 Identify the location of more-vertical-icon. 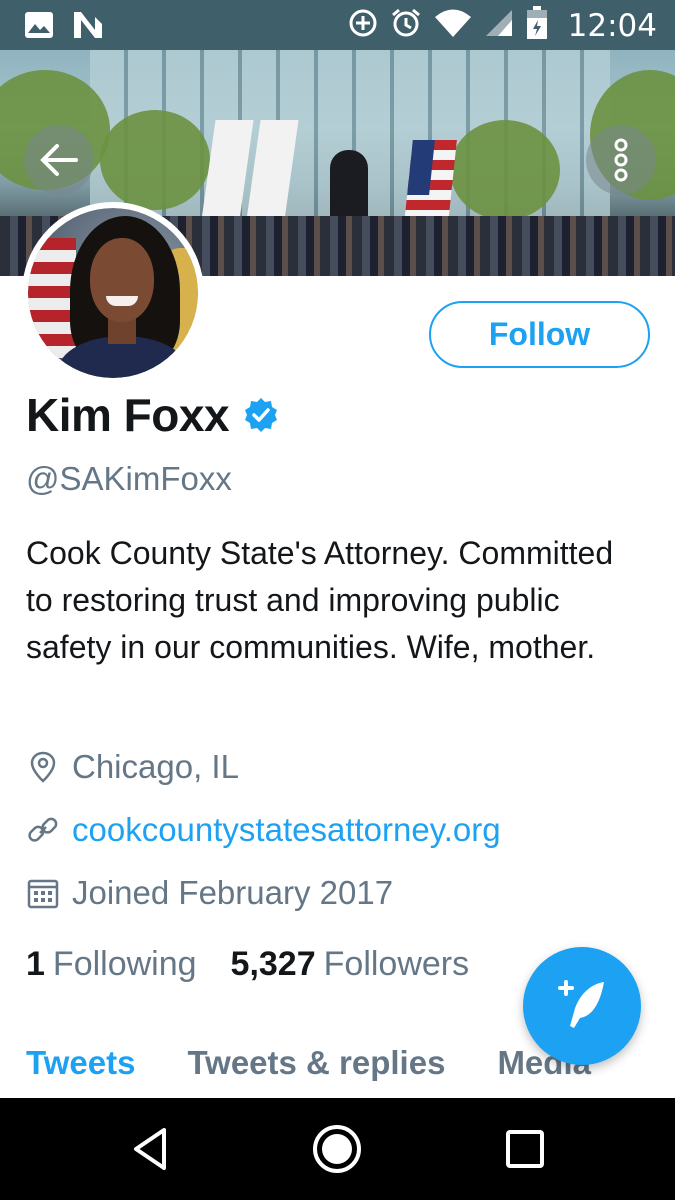
(621, 160).